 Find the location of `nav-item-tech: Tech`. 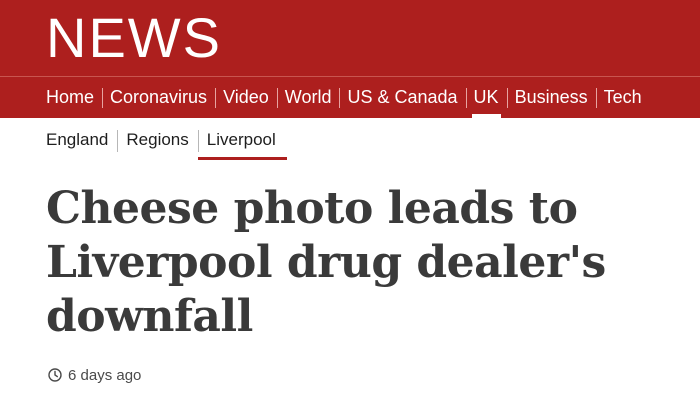

nav-item-tech: Tech is located at coordinates (622, 97).